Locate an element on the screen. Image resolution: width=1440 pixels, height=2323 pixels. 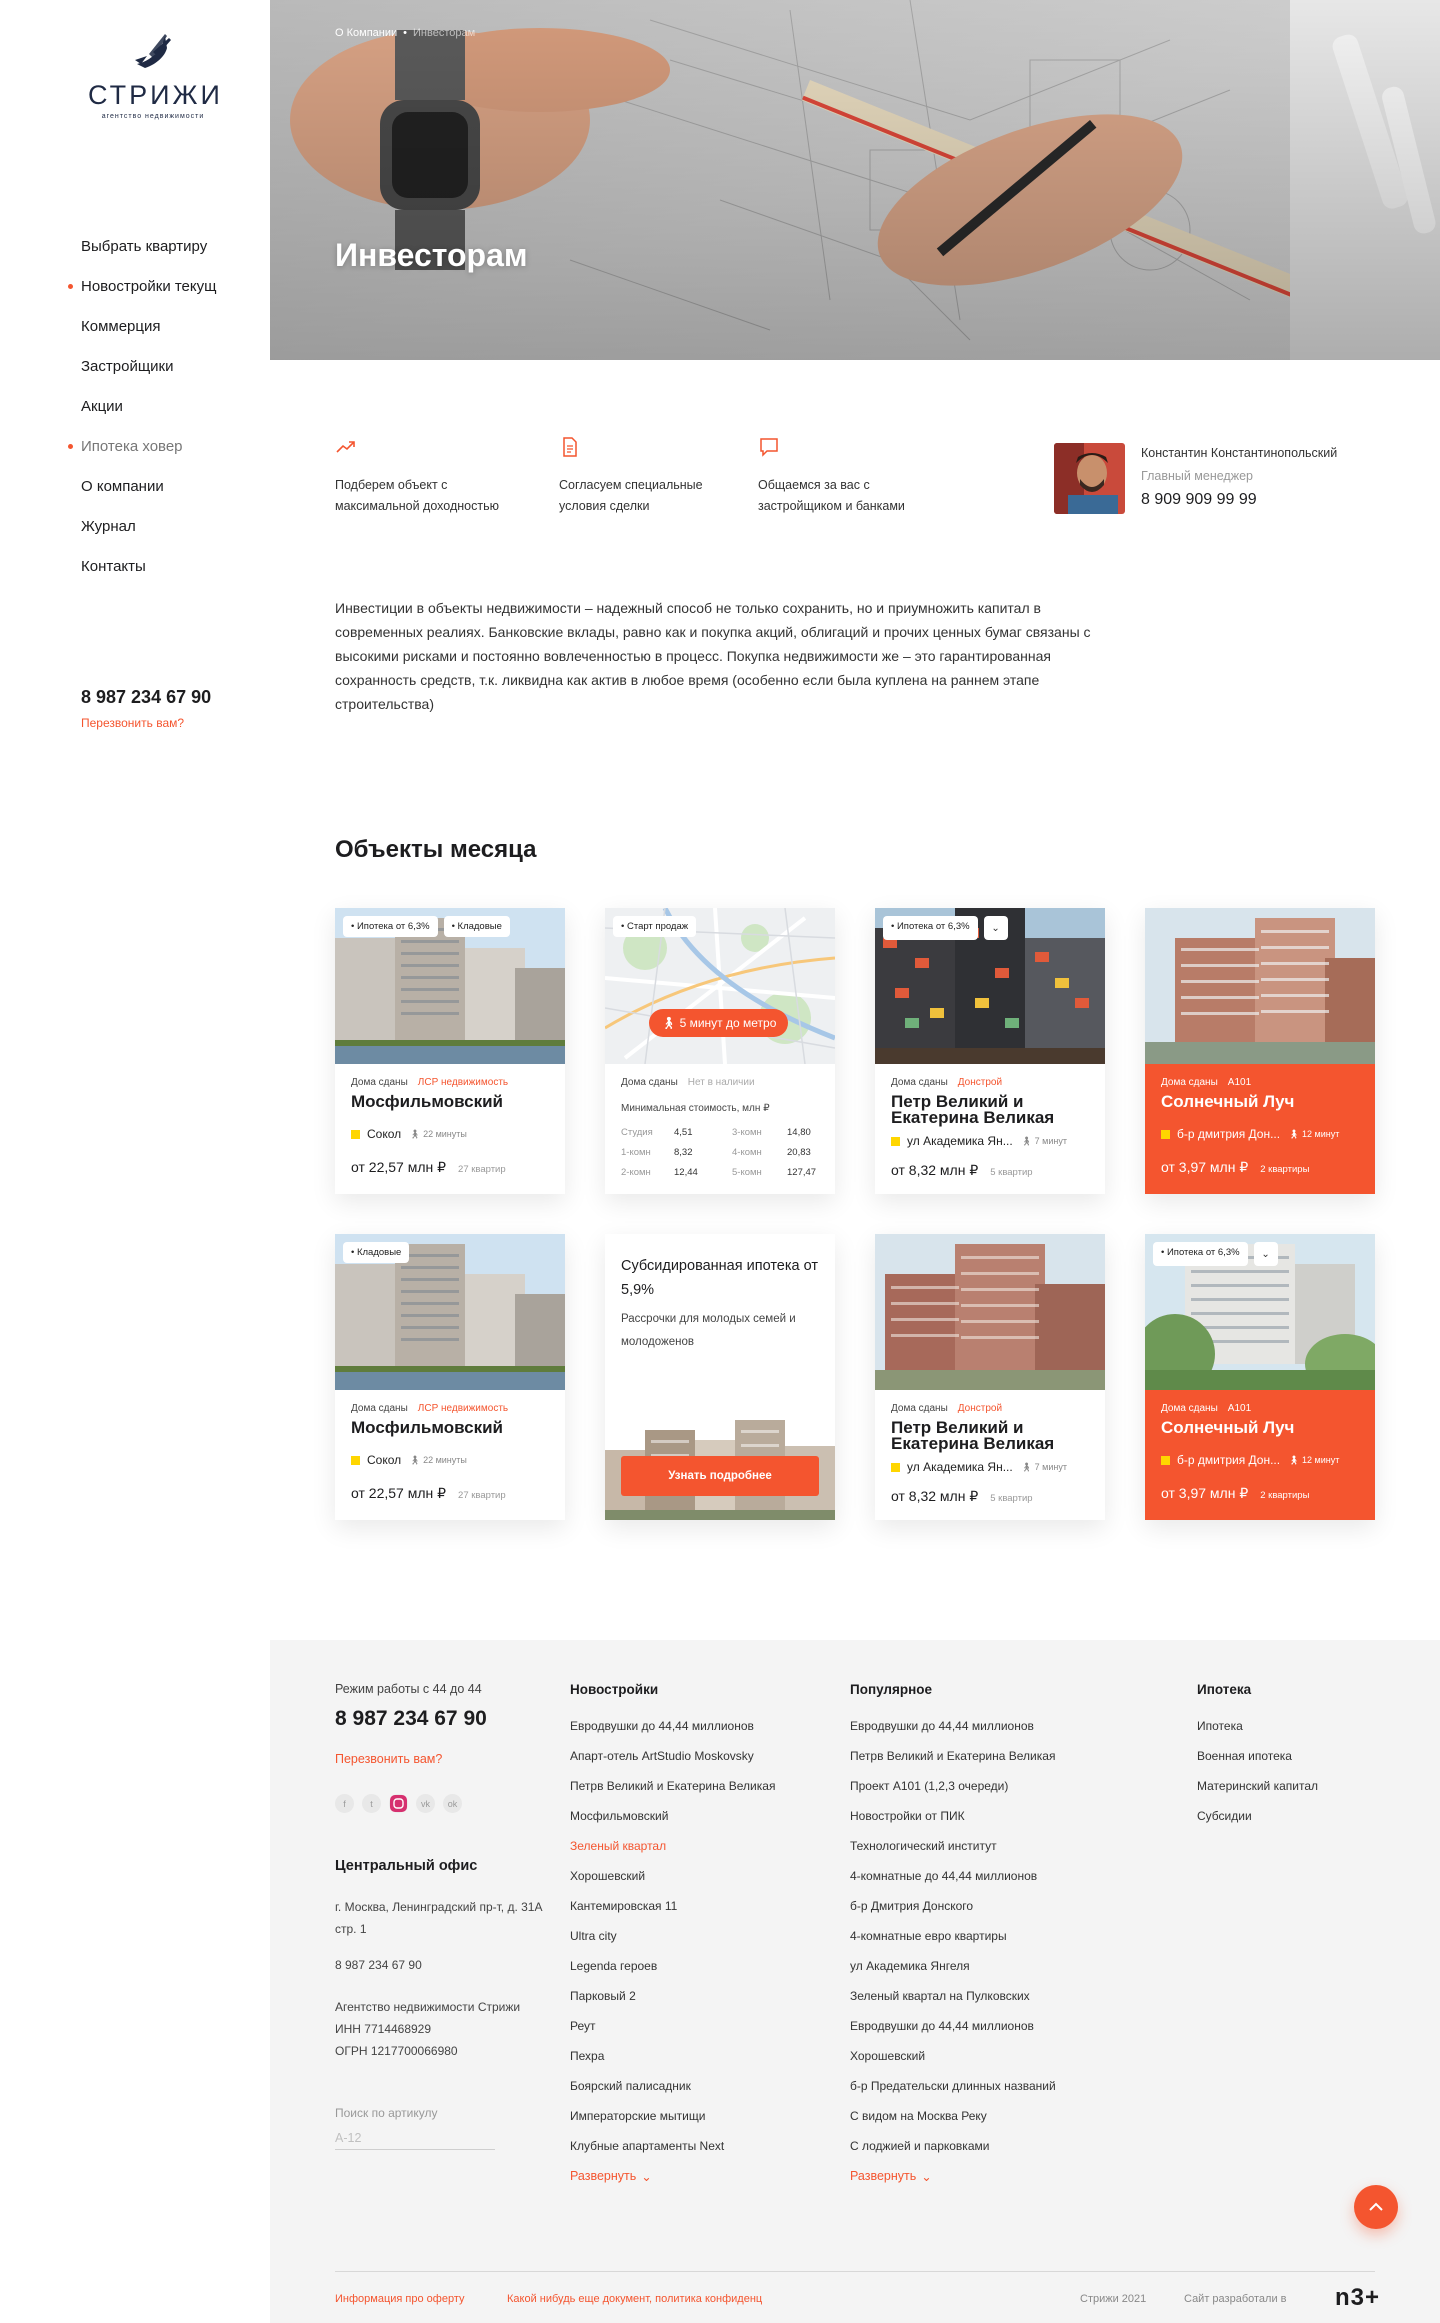
footer-link: Ultra city is located at coordinates (672, 1936).